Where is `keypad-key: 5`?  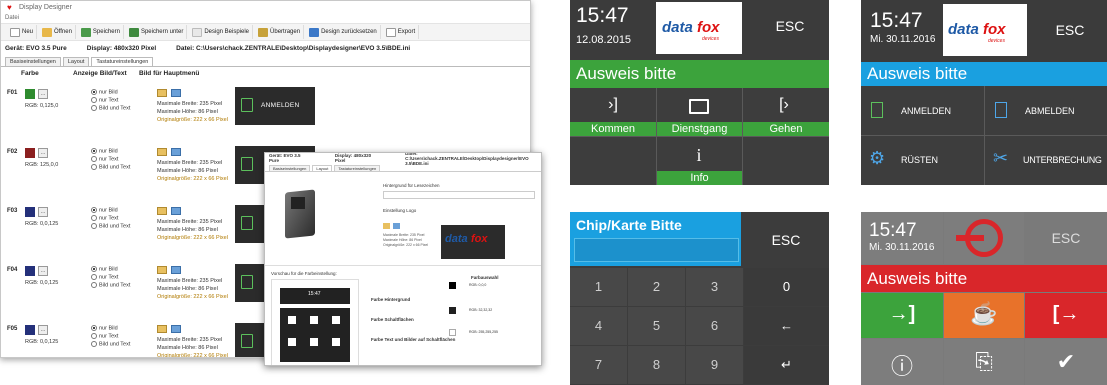 keypad-key: 5 is located at coordinates (656, 326).